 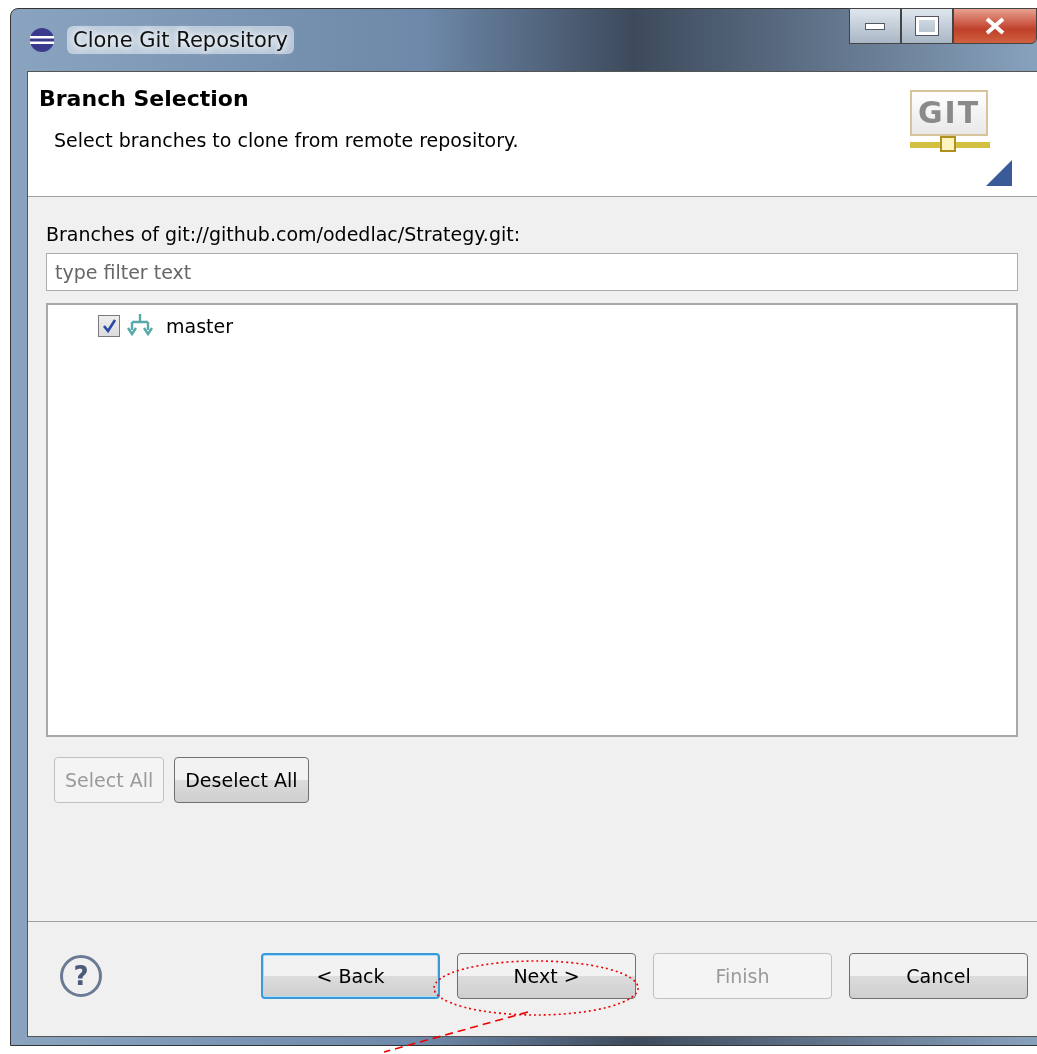 What do you see at coordinates (950, 121) in the screenshot?
I see `git-logo: GIT` at bounding box center [950, 121].